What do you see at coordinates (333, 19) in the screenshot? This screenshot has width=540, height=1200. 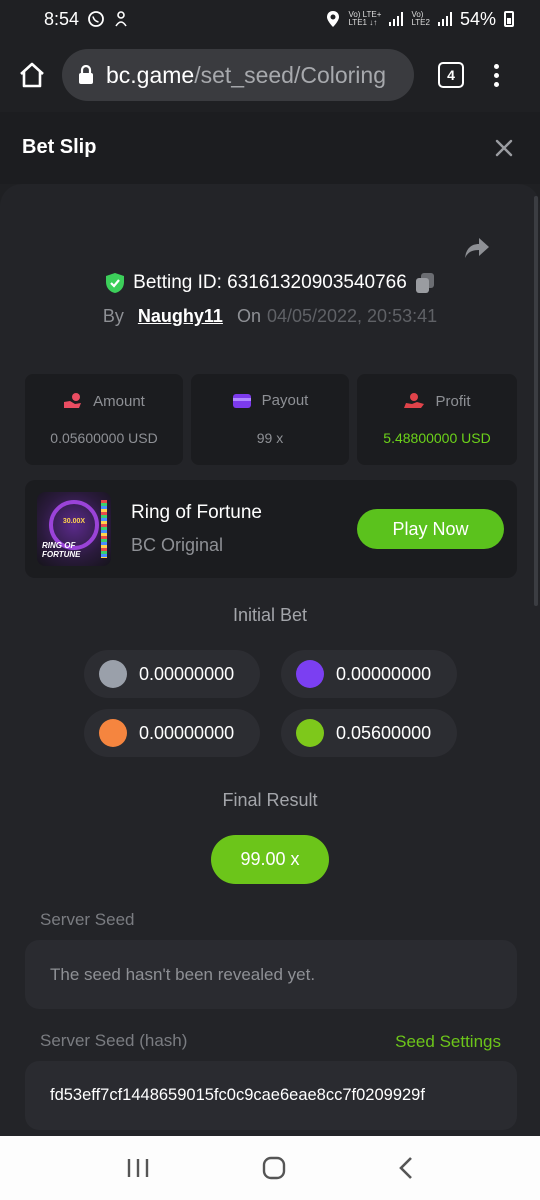 I see `location-icon` at bounding box center [333, 19].